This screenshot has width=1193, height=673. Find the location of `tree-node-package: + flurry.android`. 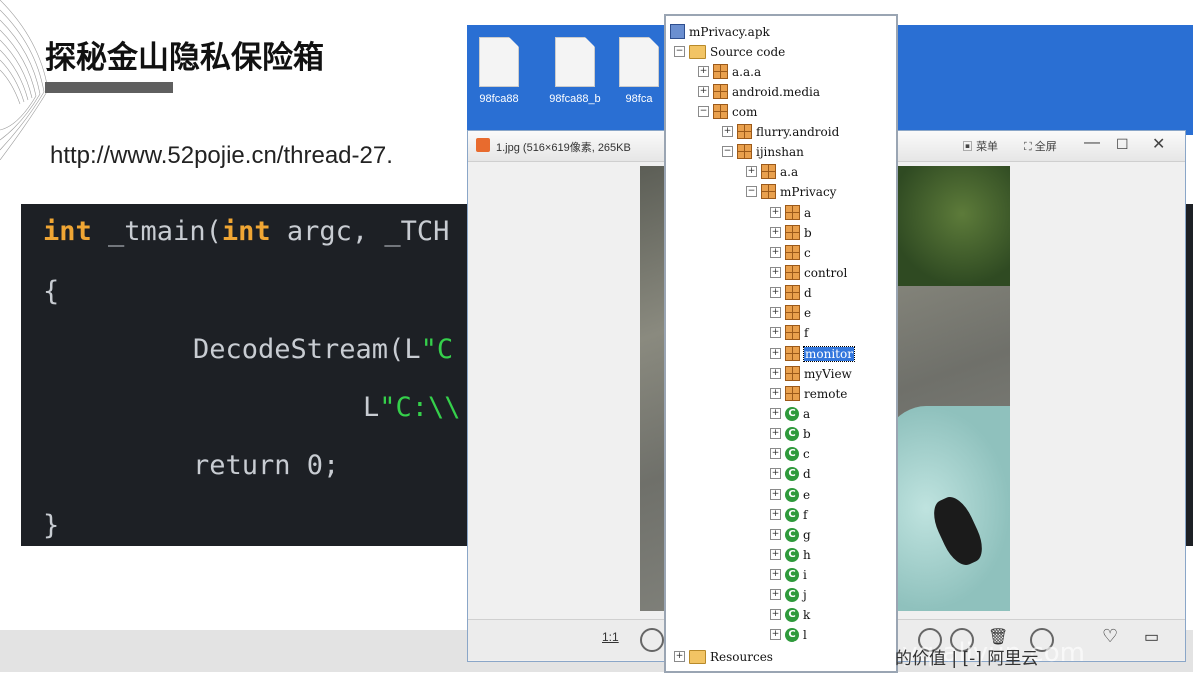

tree-node-package: + flurry.android is located at coordinates (780, 133).